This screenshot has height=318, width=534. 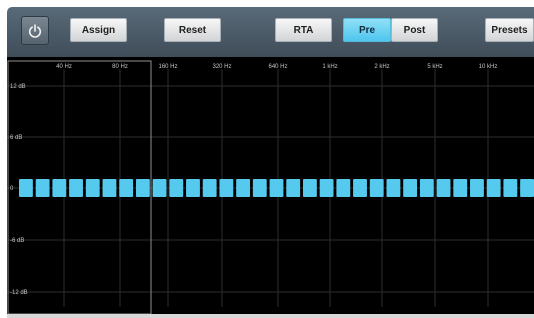 I want to click on rta-button: RTA, so click(x=303, y=30).